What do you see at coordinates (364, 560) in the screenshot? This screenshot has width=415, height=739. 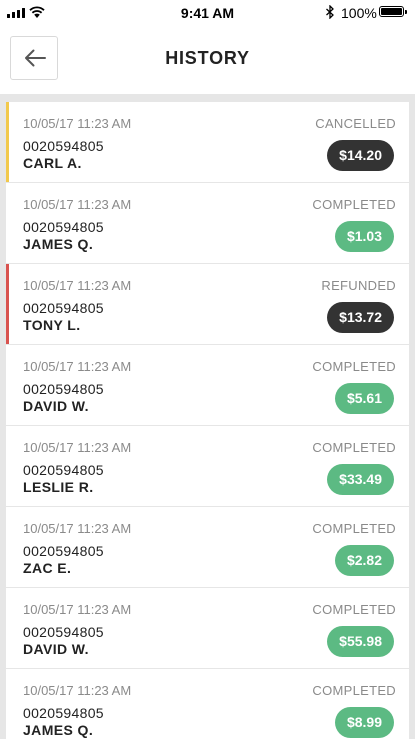 I see `amount-badge: $2.82` at bounding box center [364, 560].